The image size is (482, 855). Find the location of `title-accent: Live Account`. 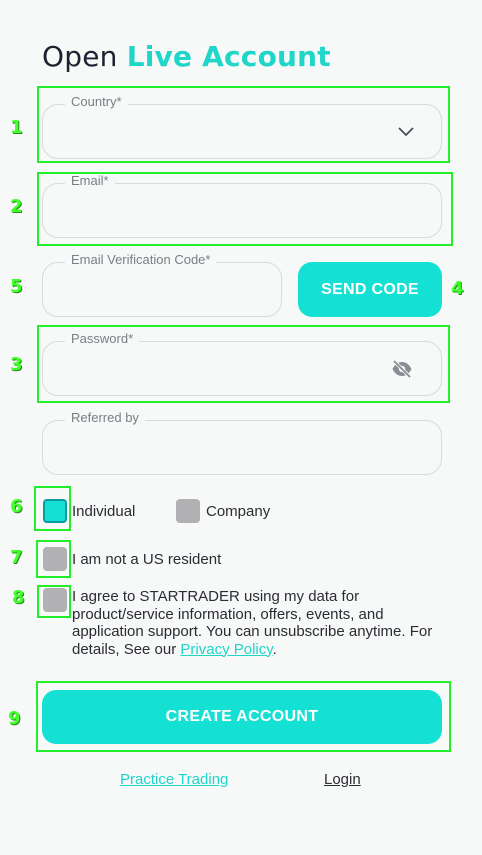

title-accent: Live Account is located at coordinates (228, 56).